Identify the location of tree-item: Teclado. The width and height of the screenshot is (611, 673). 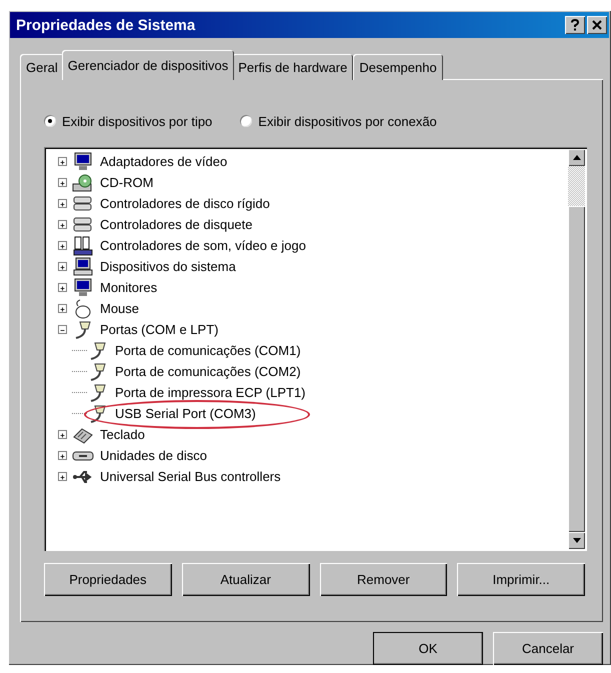
(122, 434).